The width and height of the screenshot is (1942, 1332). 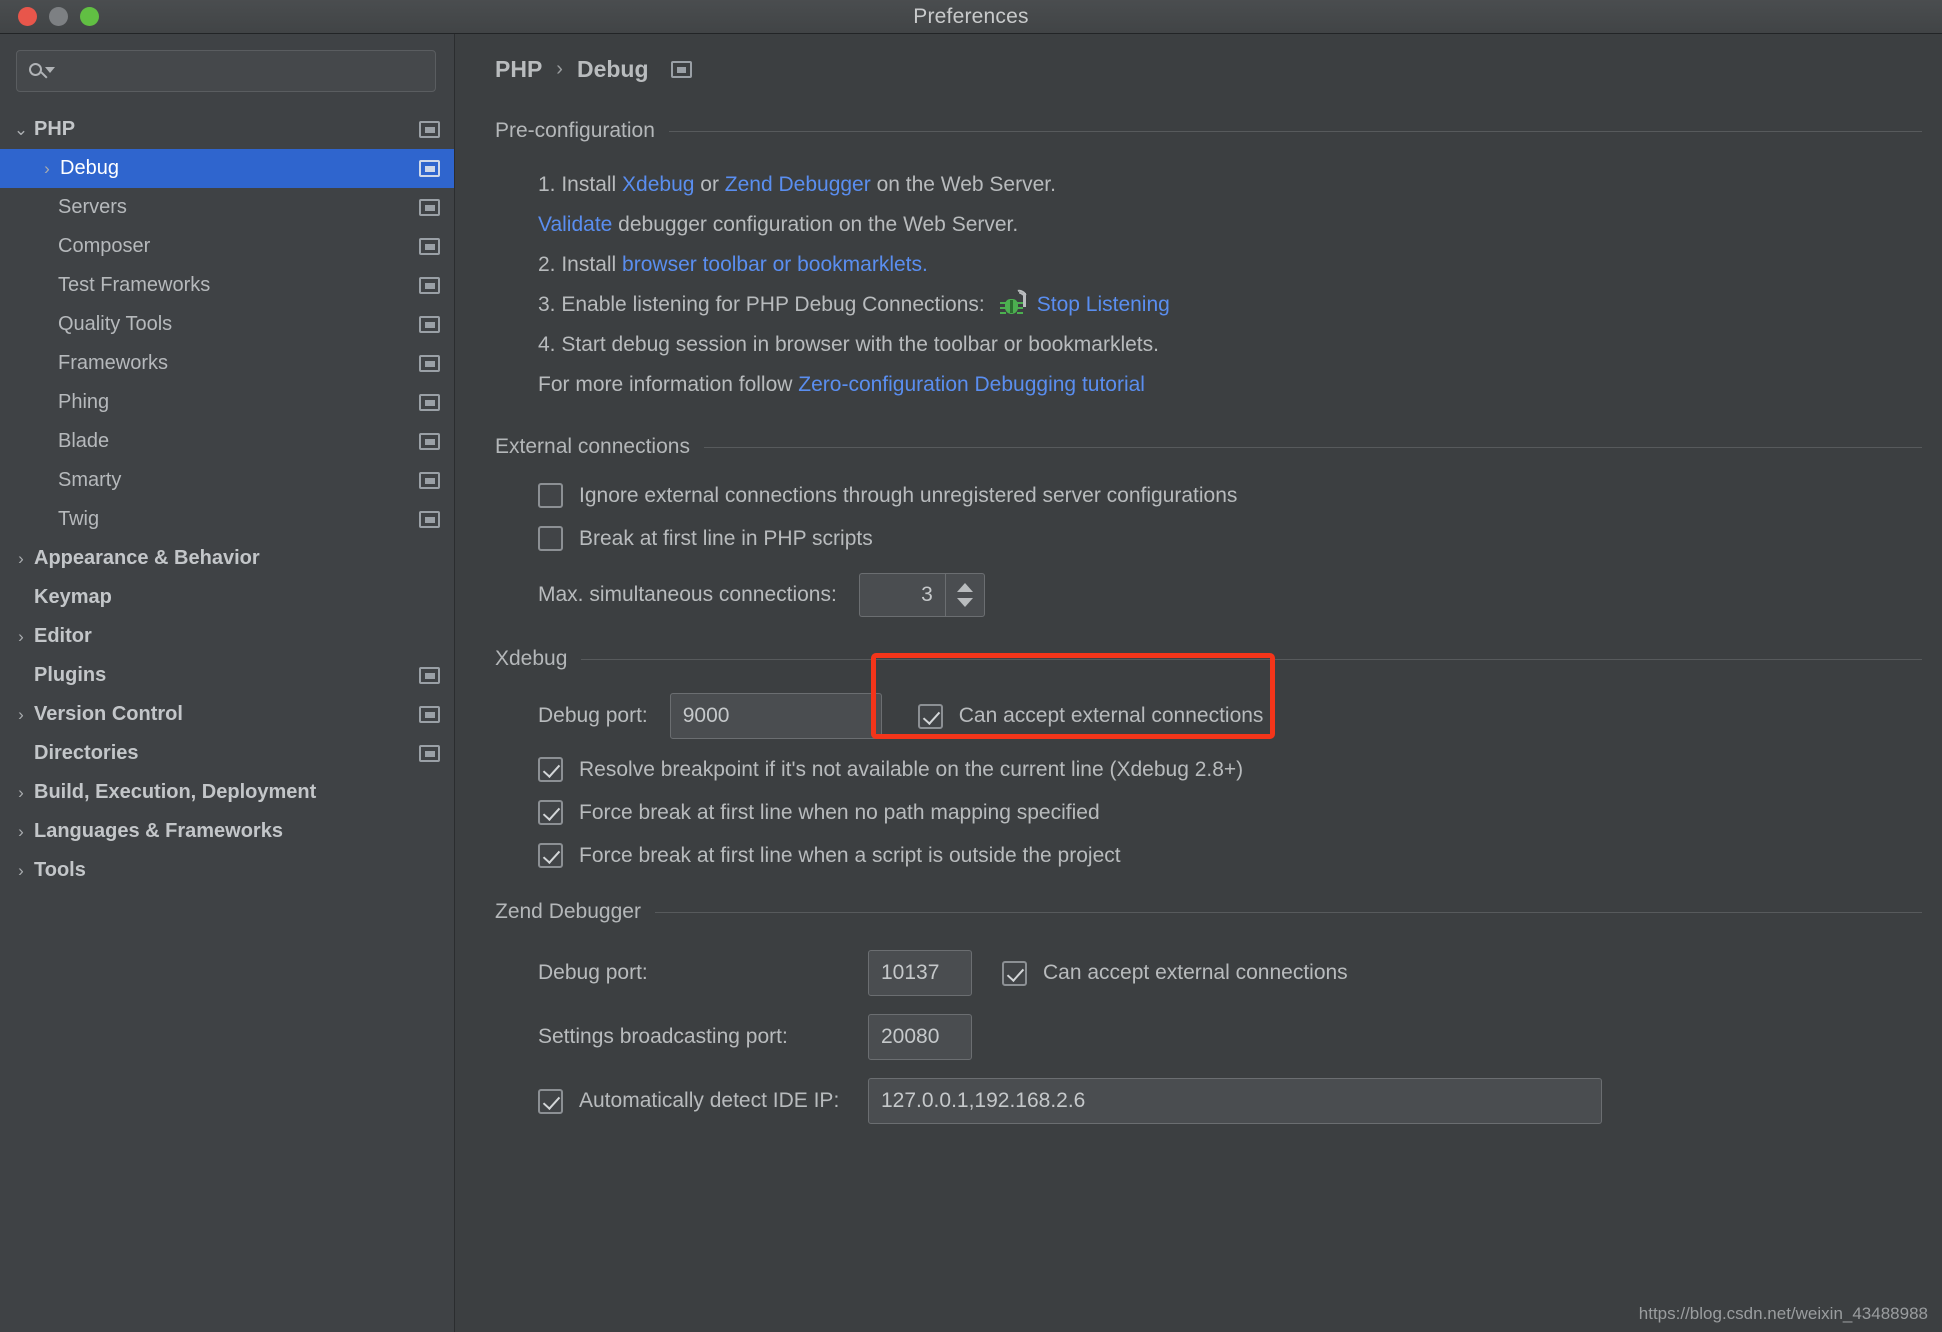 What do you see at coordinates (518, 69) in the screenshot?
I see `breadcrumb-root: PHP` at bounding box center [518, 69].